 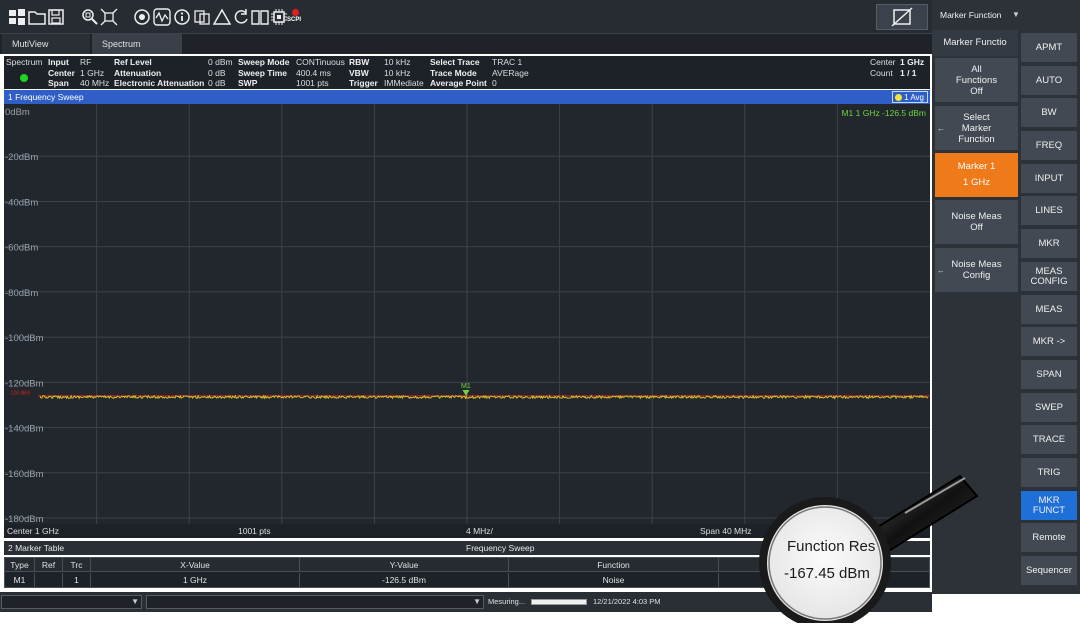 I want to click on avg-badge-text: 1 Avg, so click(x=914, y=97).